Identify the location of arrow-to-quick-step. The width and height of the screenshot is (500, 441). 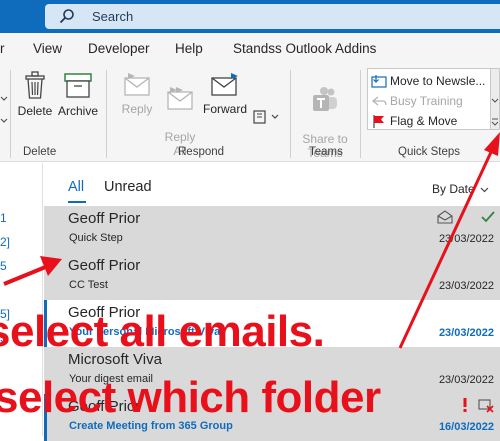
(449, 240).